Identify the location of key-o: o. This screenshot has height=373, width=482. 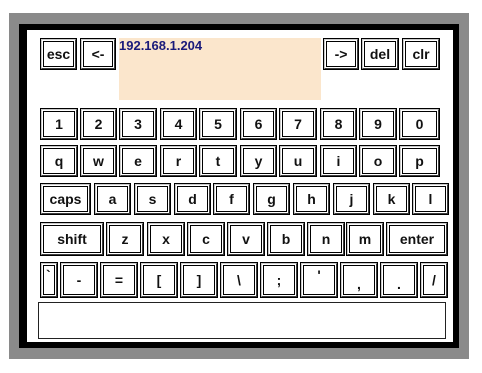
(378, 161).